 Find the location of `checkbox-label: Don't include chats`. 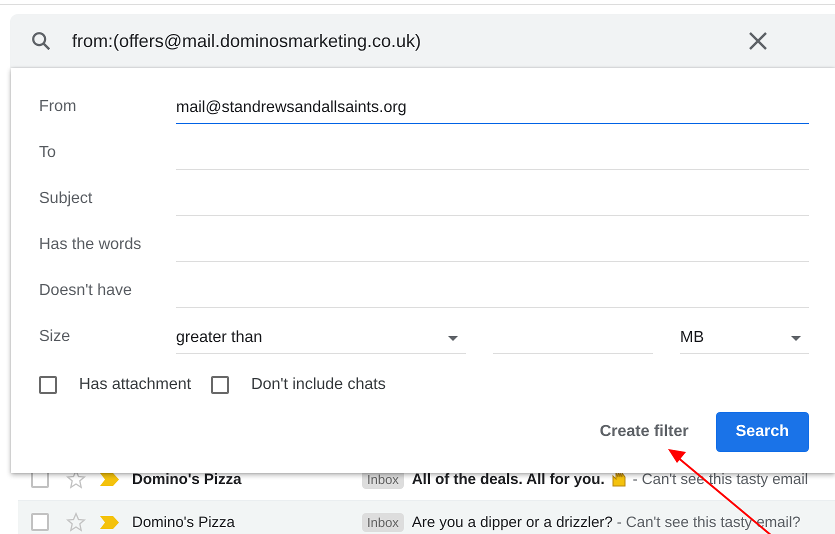

checkbox-label: Don't include chats is located at coordinates (318, 385).